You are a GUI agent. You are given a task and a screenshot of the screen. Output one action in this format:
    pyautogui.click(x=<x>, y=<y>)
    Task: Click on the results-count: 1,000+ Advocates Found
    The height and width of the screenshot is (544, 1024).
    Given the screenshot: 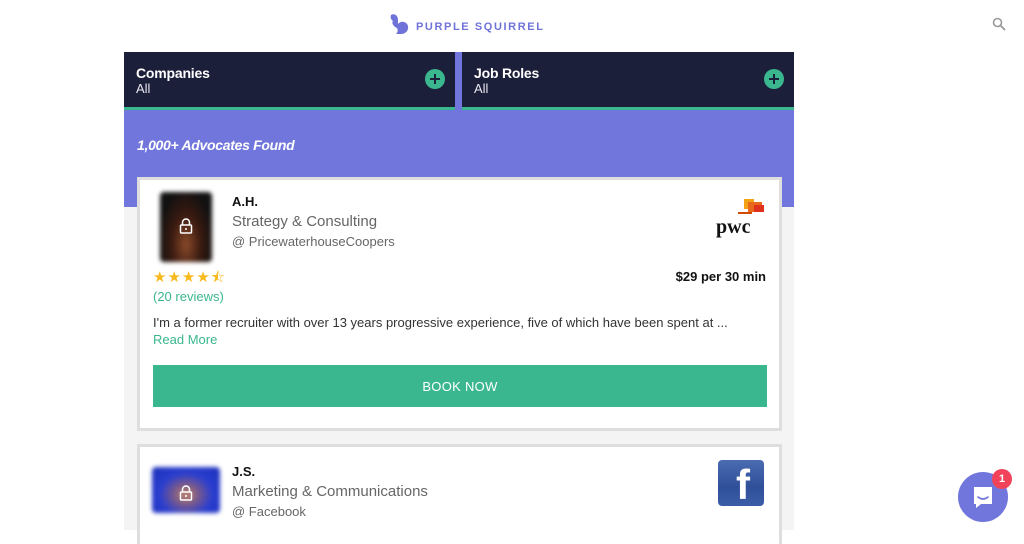 What is the action you would take?
    pyautogui.click(x=216, y=145)
    